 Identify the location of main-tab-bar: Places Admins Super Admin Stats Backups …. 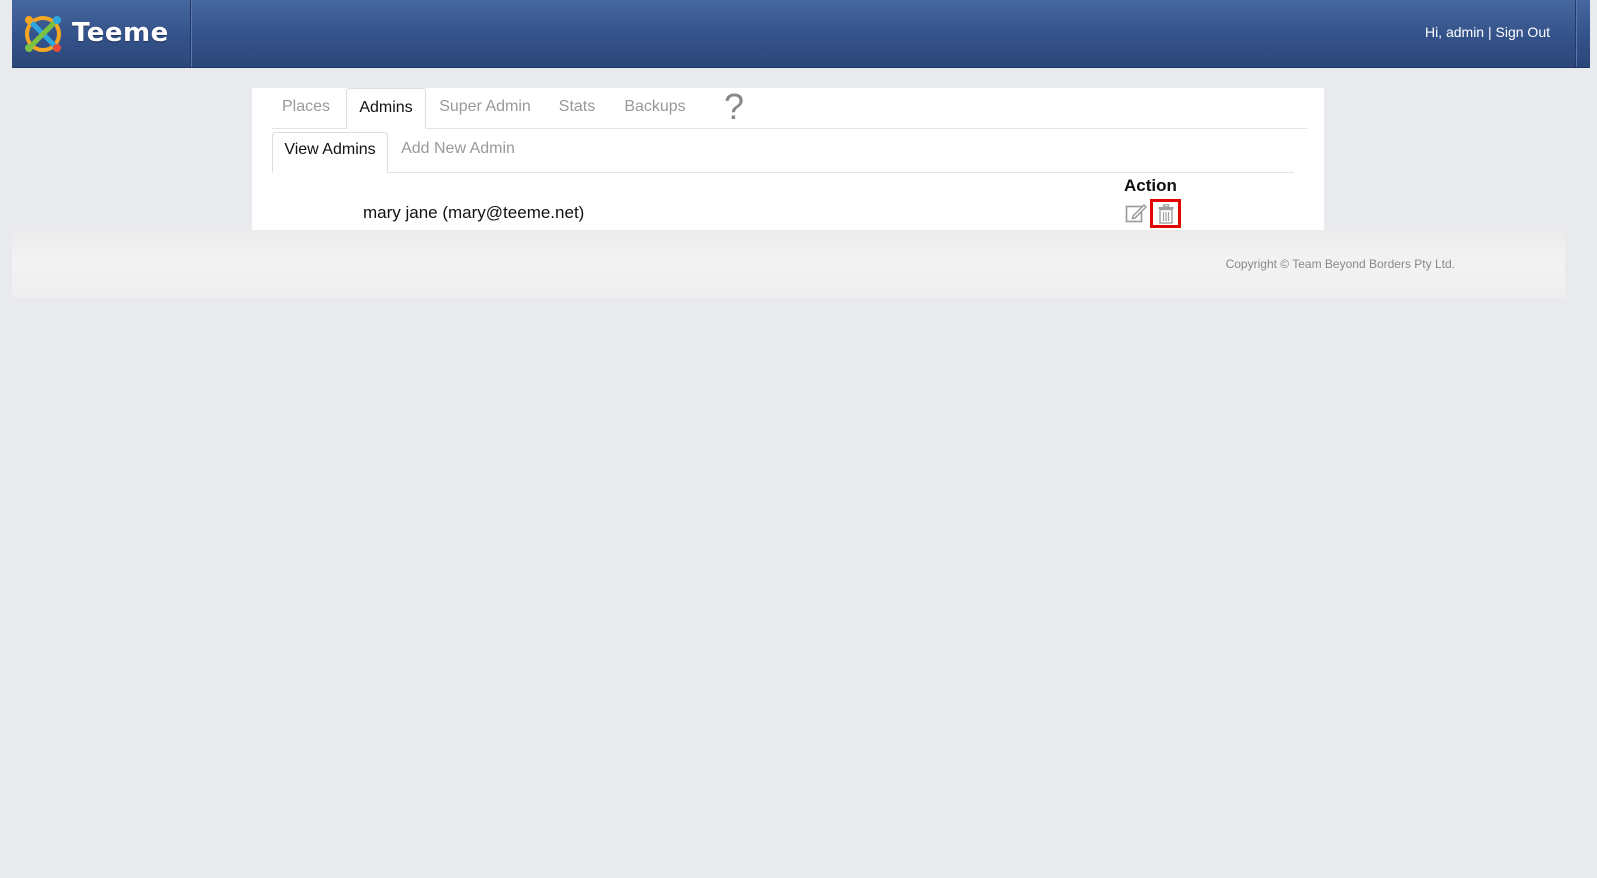
(789, 108).